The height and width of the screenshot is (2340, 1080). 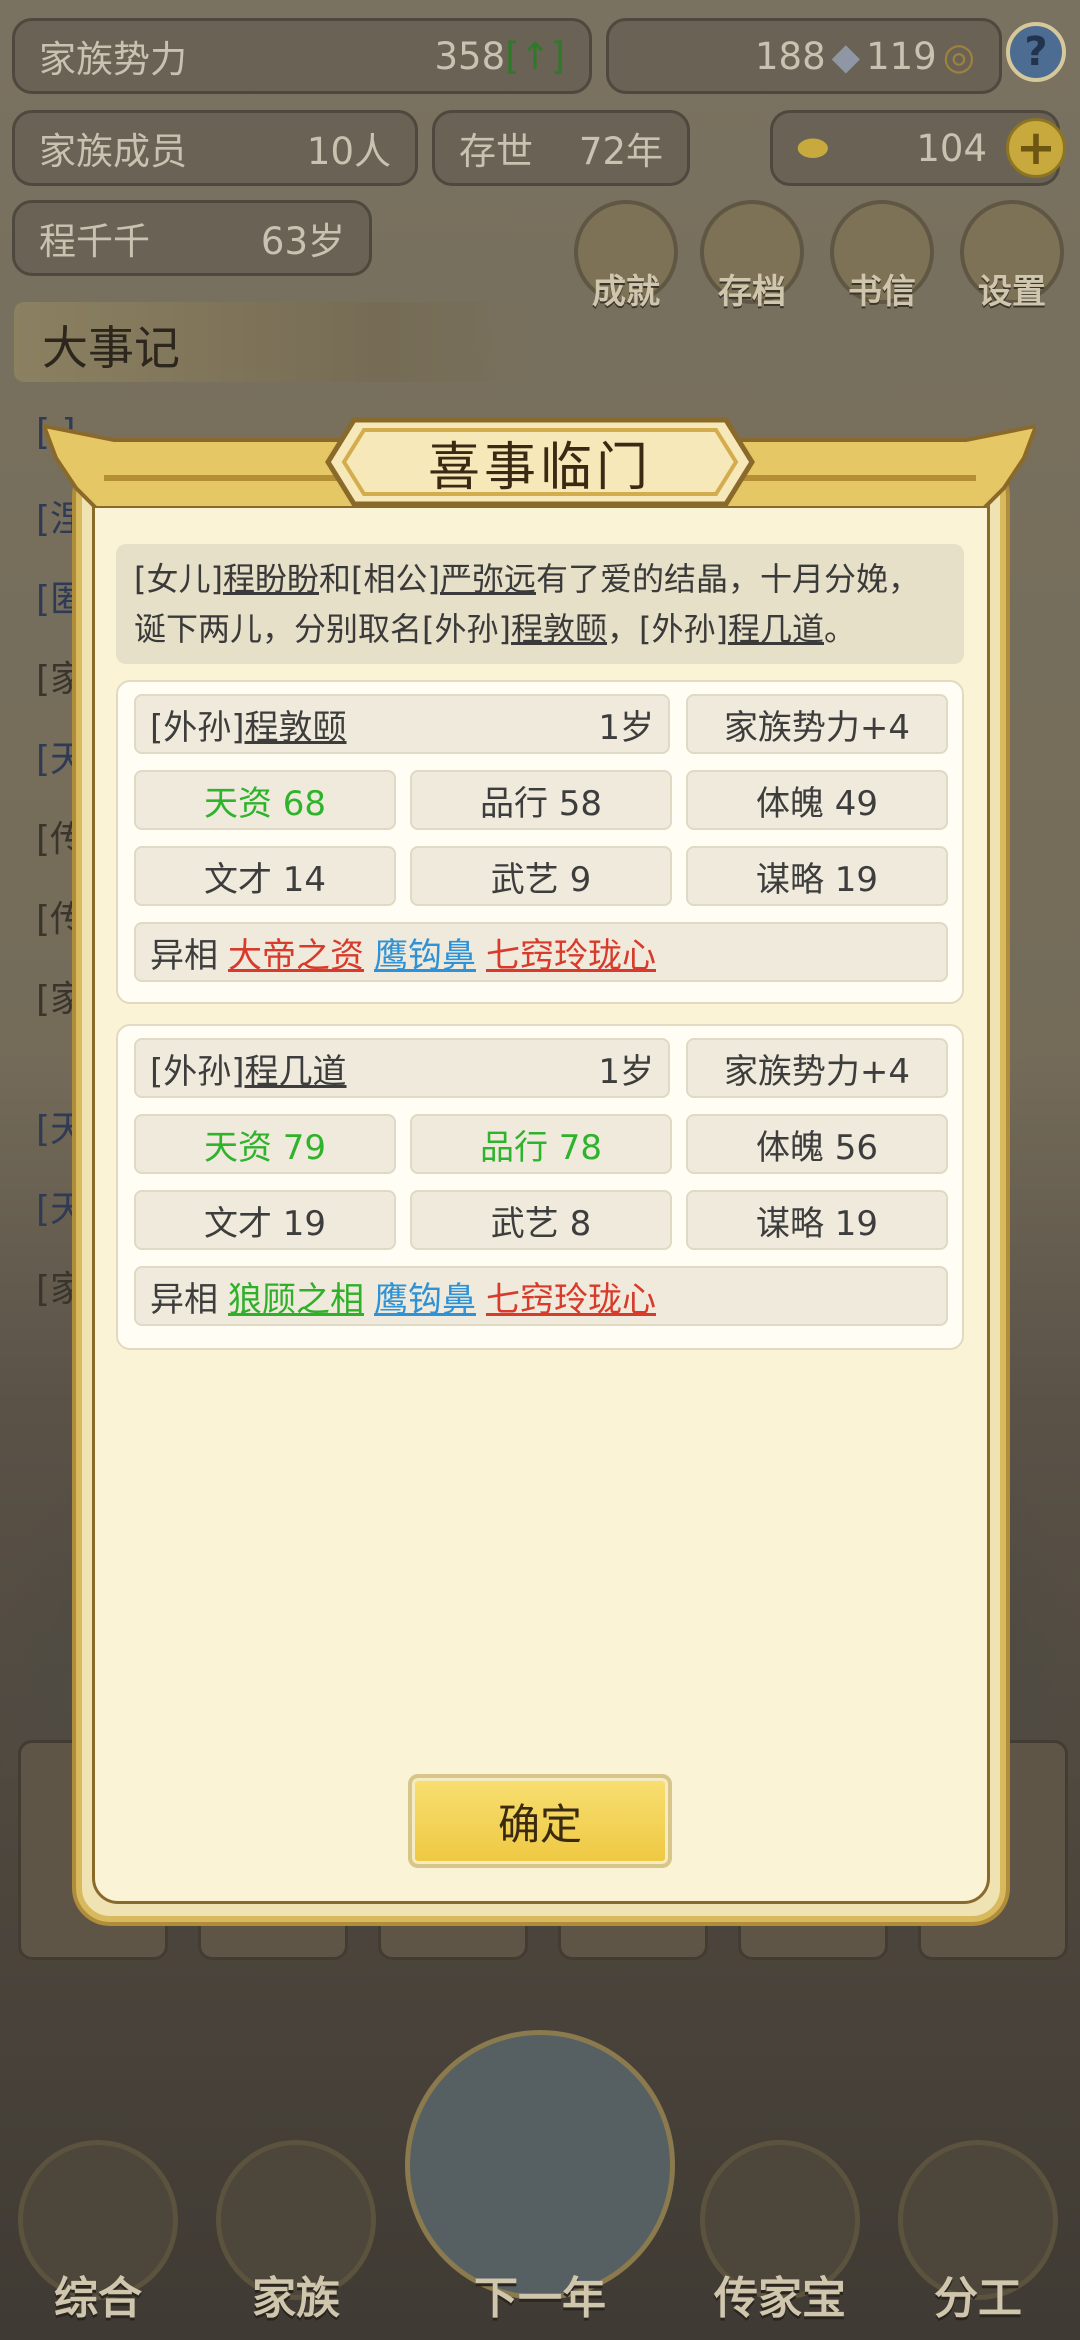 I want to click on nav-heirloom-label: 传家宝, so click(x=780, y=2298).